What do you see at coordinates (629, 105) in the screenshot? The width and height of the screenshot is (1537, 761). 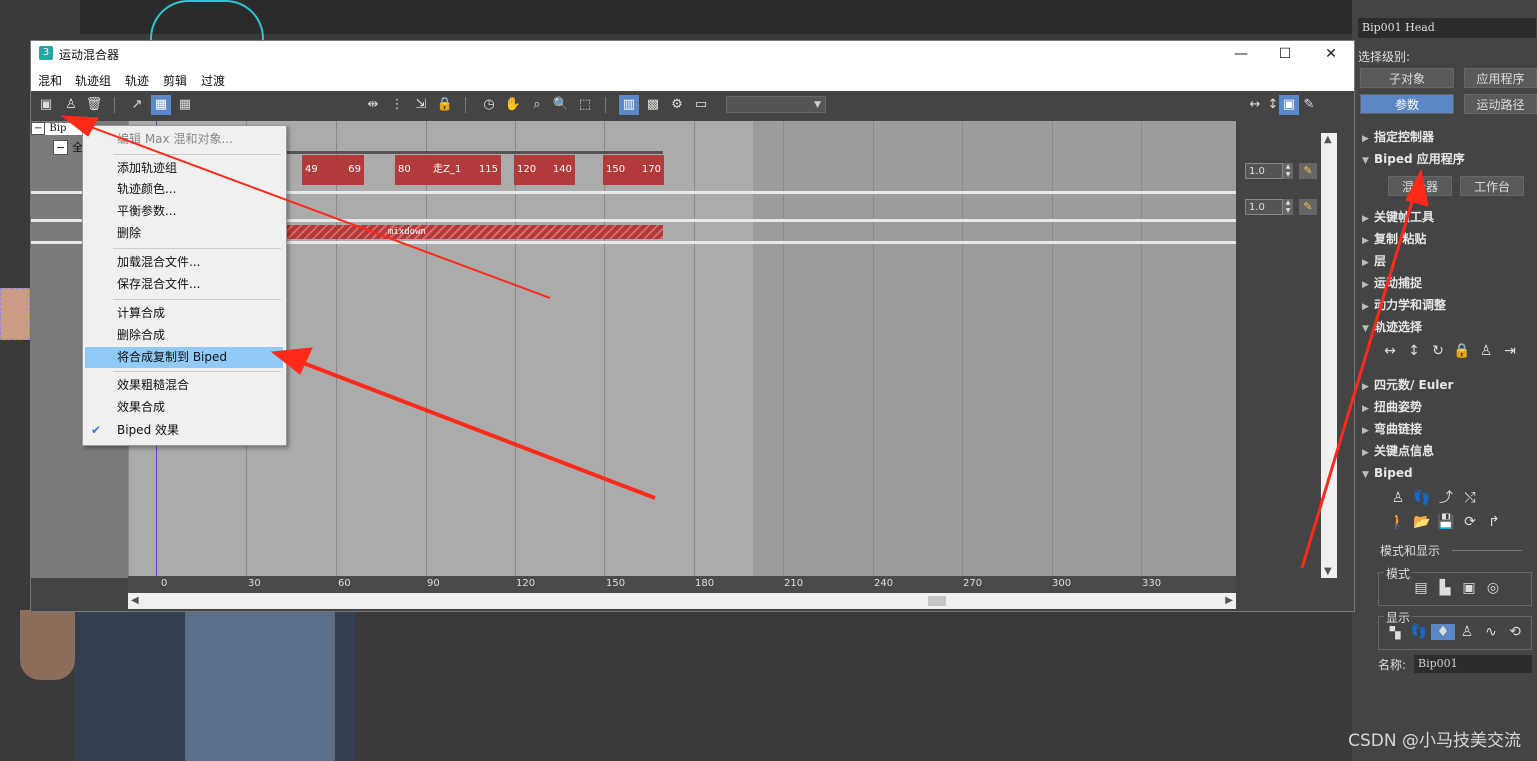 I see `mixer-mode-icon: ▥` at bounding box center [629, 105].